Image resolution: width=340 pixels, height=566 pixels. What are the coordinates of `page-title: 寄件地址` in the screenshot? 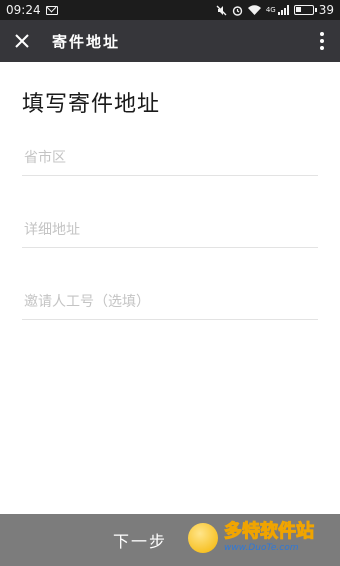 It's located at (86, 41).